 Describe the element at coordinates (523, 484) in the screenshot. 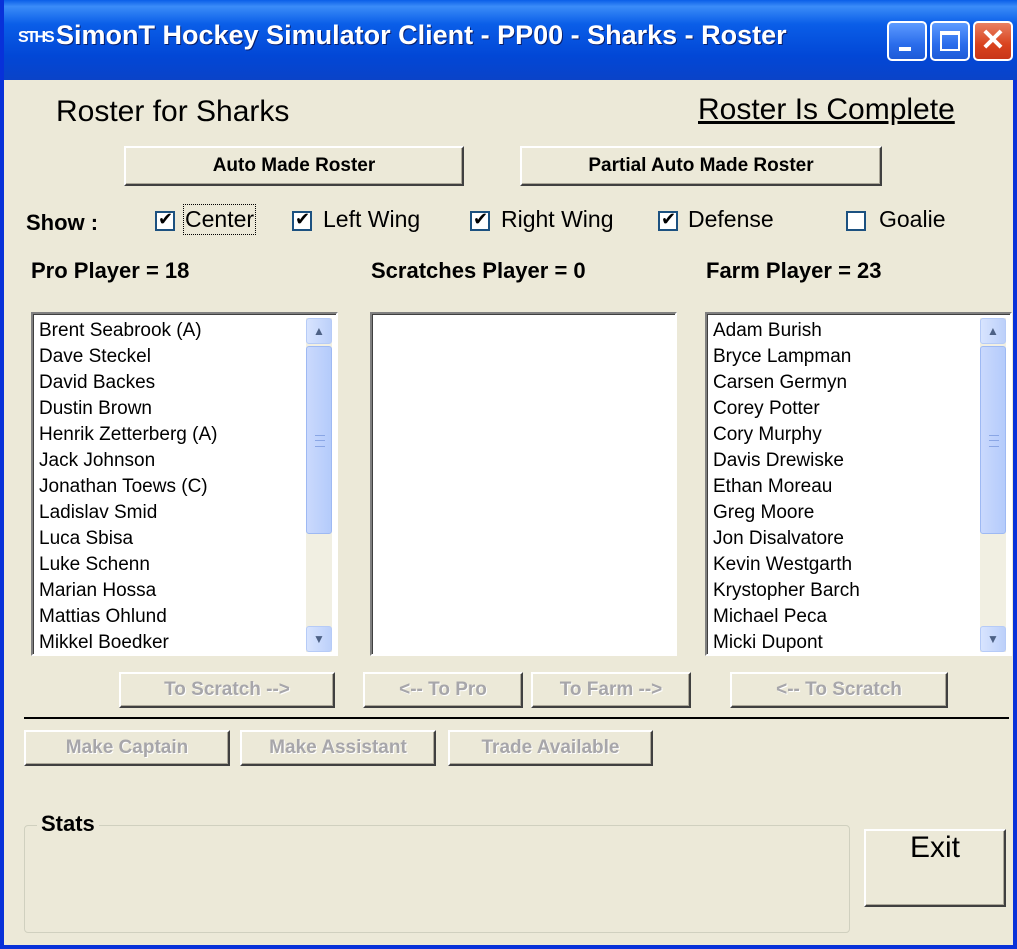

I see `scratches-player-list` at that location.